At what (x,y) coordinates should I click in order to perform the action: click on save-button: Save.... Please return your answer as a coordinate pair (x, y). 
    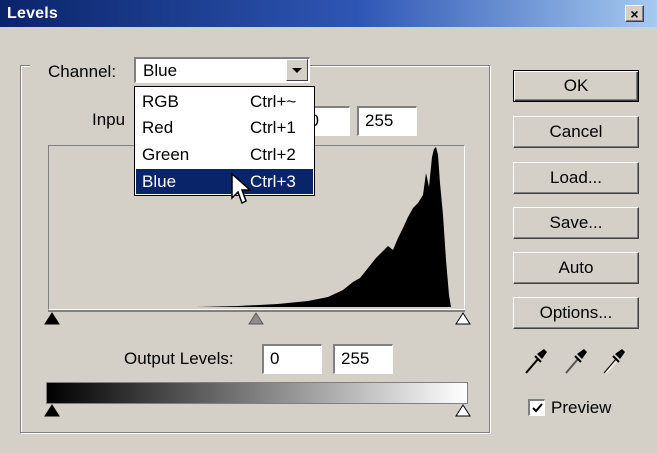
    Looking at the image, I should click on (576, 223).